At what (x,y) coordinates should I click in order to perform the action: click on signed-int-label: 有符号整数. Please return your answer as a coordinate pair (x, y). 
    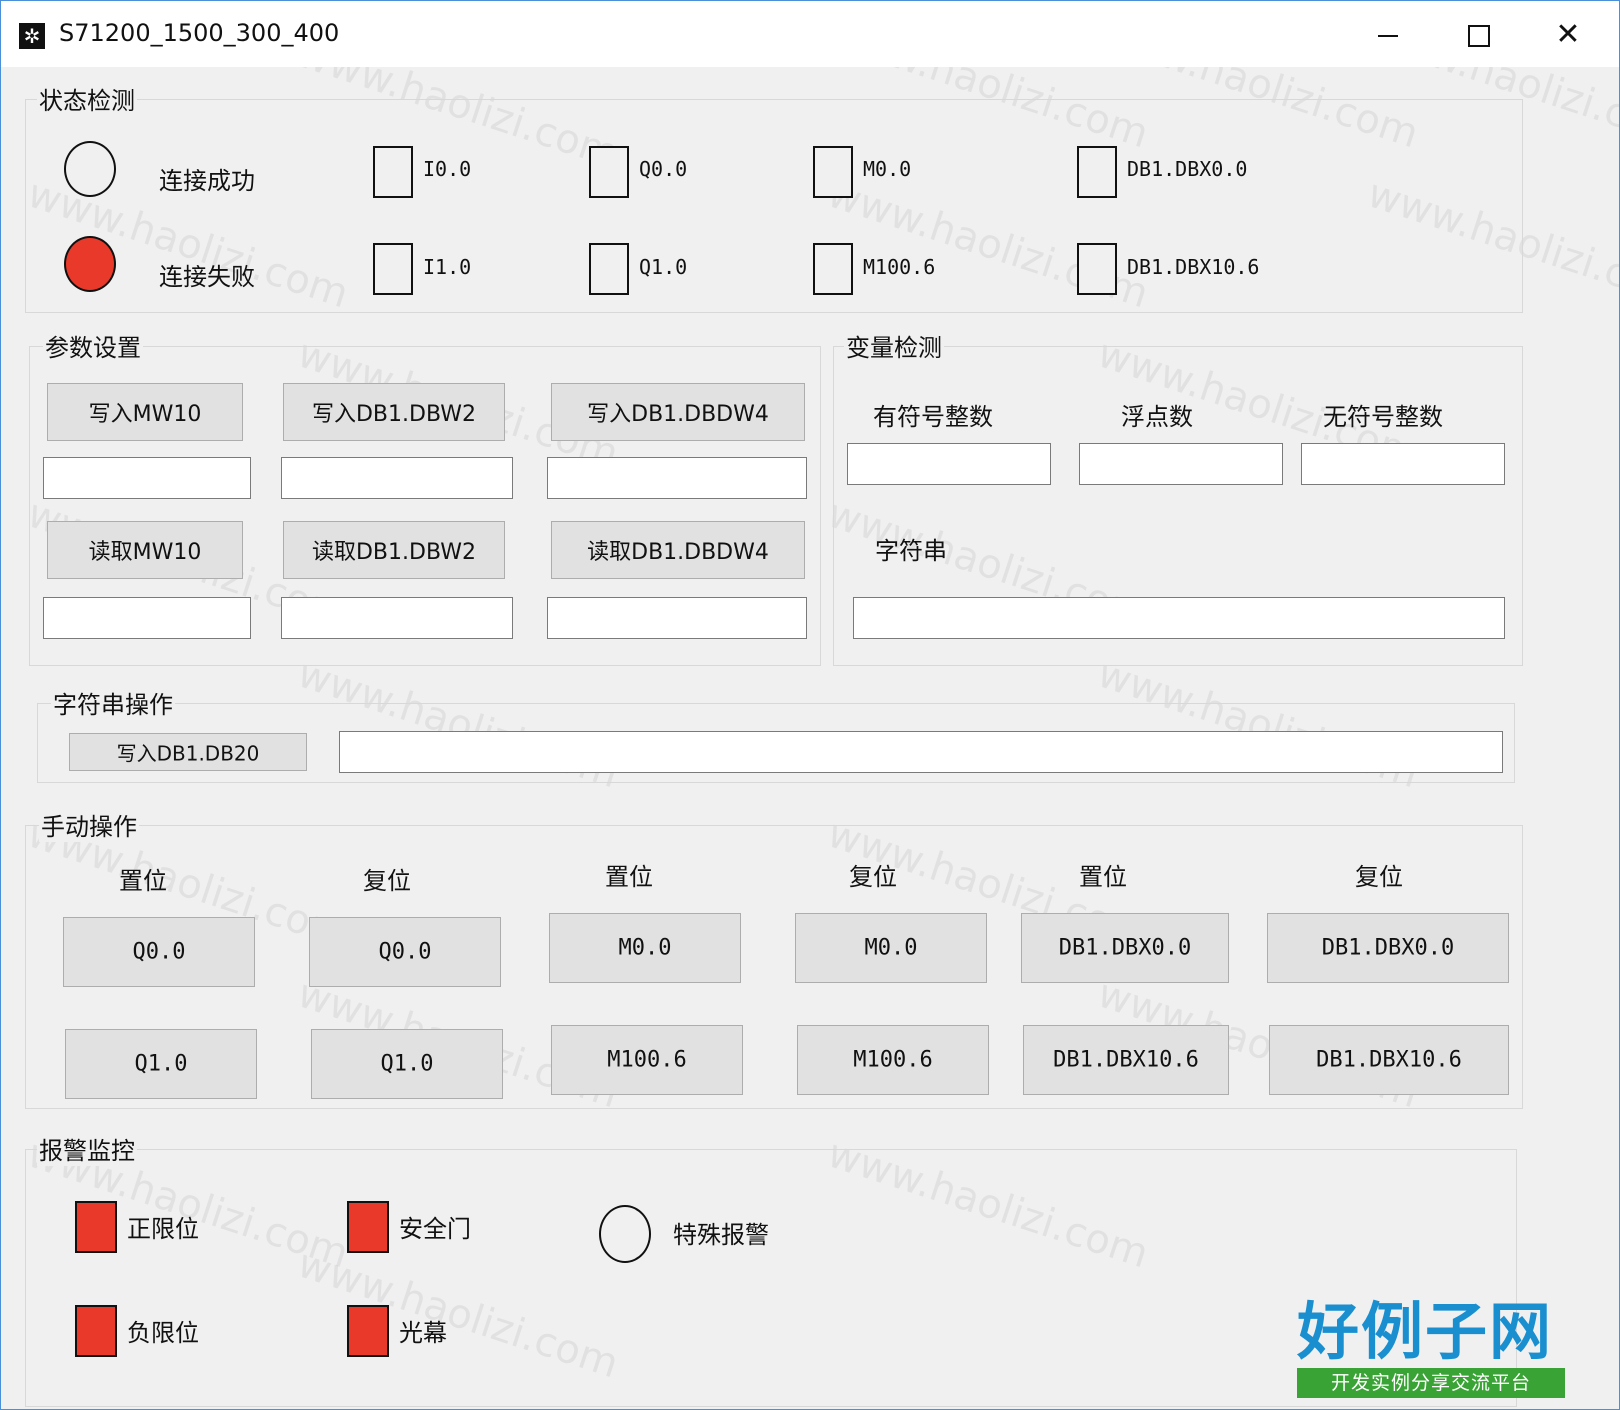
    Looking at the image, I should click on (933, 417).